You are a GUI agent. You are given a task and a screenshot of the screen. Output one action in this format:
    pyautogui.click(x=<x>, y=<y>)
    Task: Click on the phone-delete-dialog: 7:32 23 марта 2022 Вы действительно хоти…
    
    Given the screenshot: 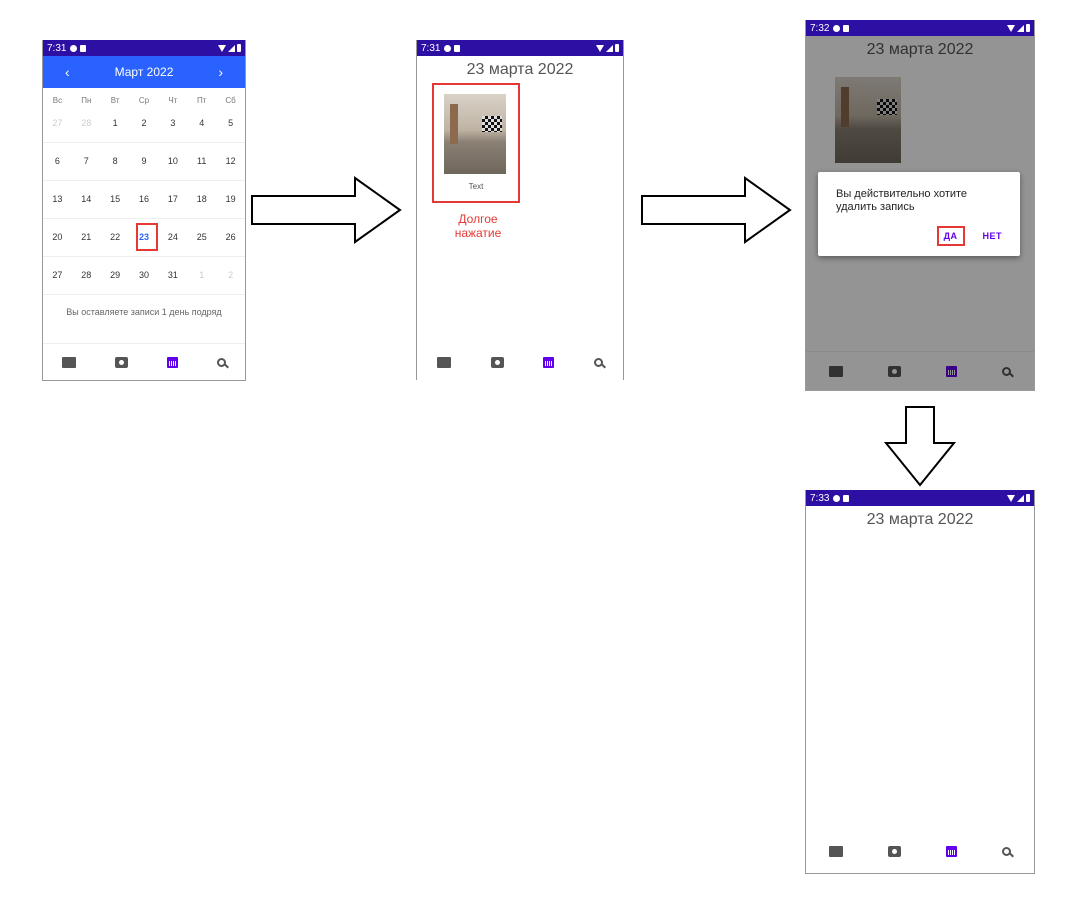 What is the action you would take?
    pyautogui.click(x=920, y=205)
    